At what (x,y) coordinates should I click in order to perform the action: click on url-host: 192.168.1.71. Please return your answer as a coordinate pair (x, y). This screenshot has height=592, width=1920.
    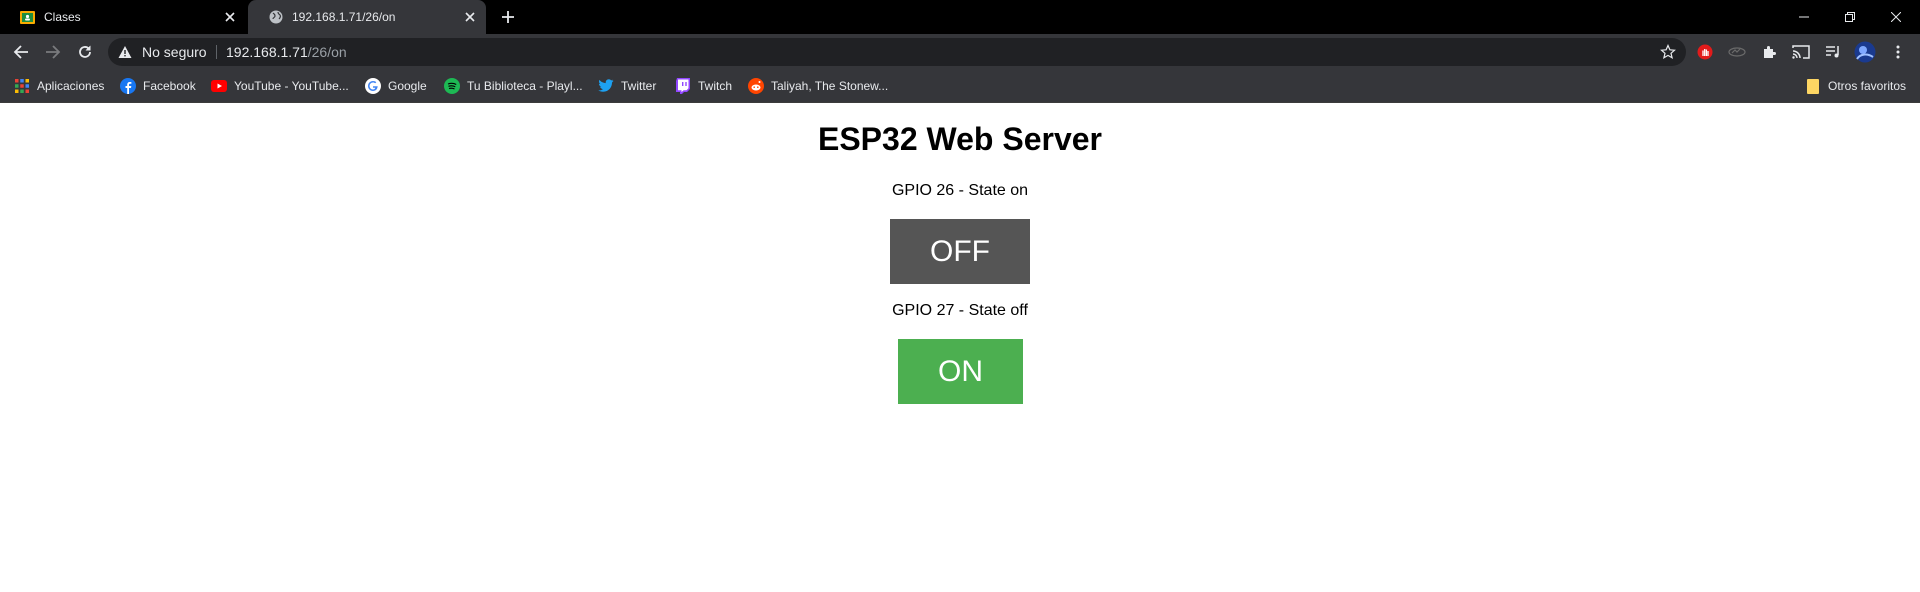
    Looking at the image, I should click on (267, 52).